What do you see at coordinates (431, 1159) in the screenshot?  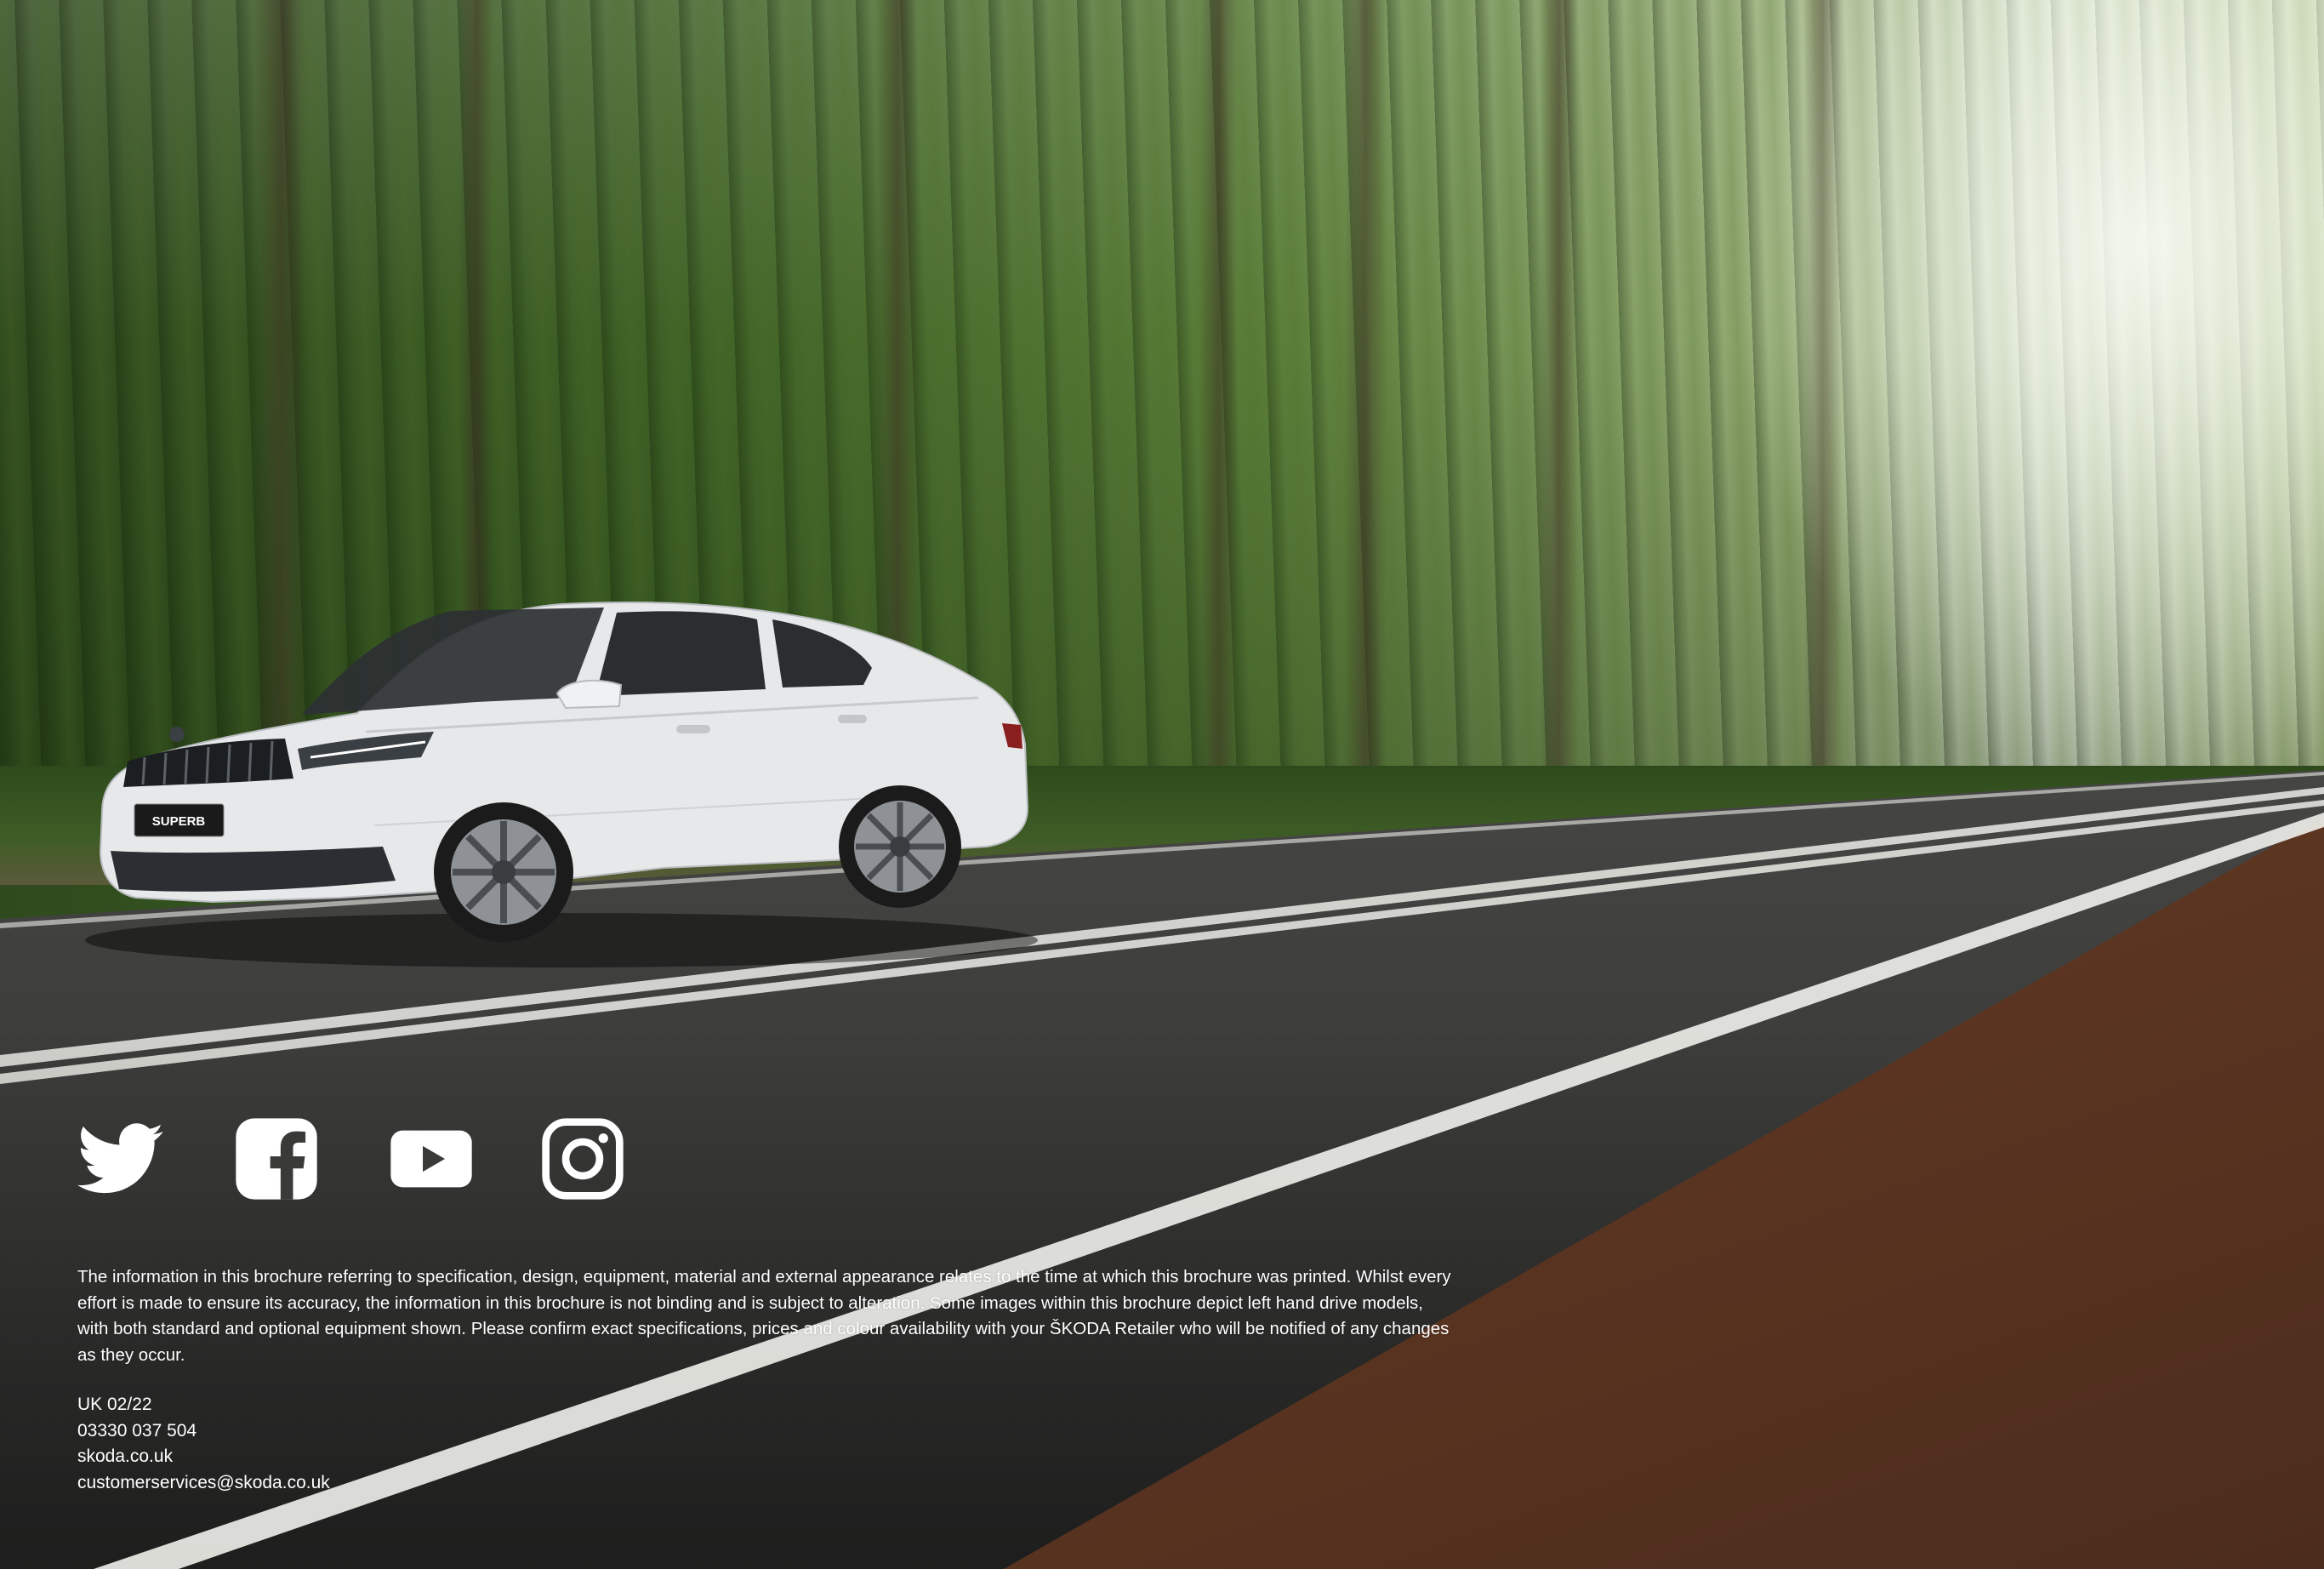 I see `youtube-icon` at bounding box center [431, 1159].